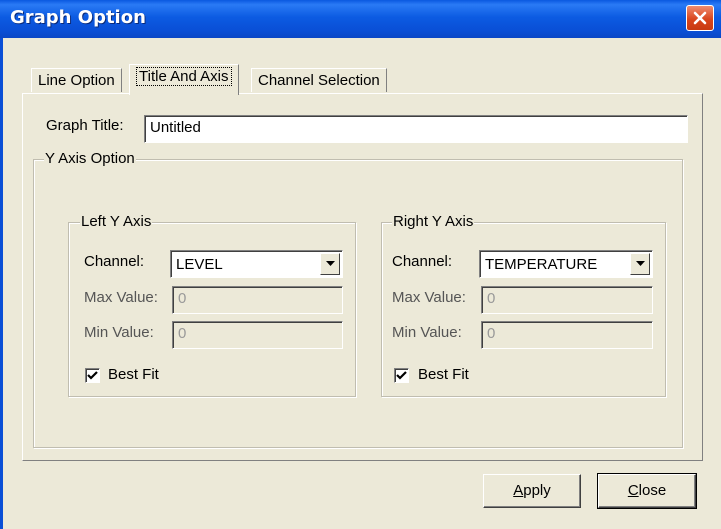 The image size is (721, 529). I want to click on right-y-axis-label: Right Y Axis, so click(433, 221).